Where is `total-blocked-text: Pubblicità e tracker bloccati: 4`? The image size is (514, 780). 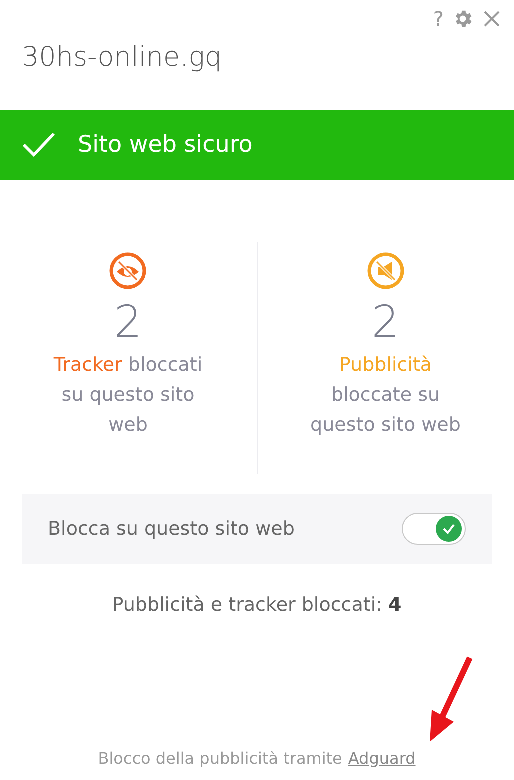 total-blocked-text: Pubblicità e tracker bloccati: 4 is located at coordinates (257, 605).